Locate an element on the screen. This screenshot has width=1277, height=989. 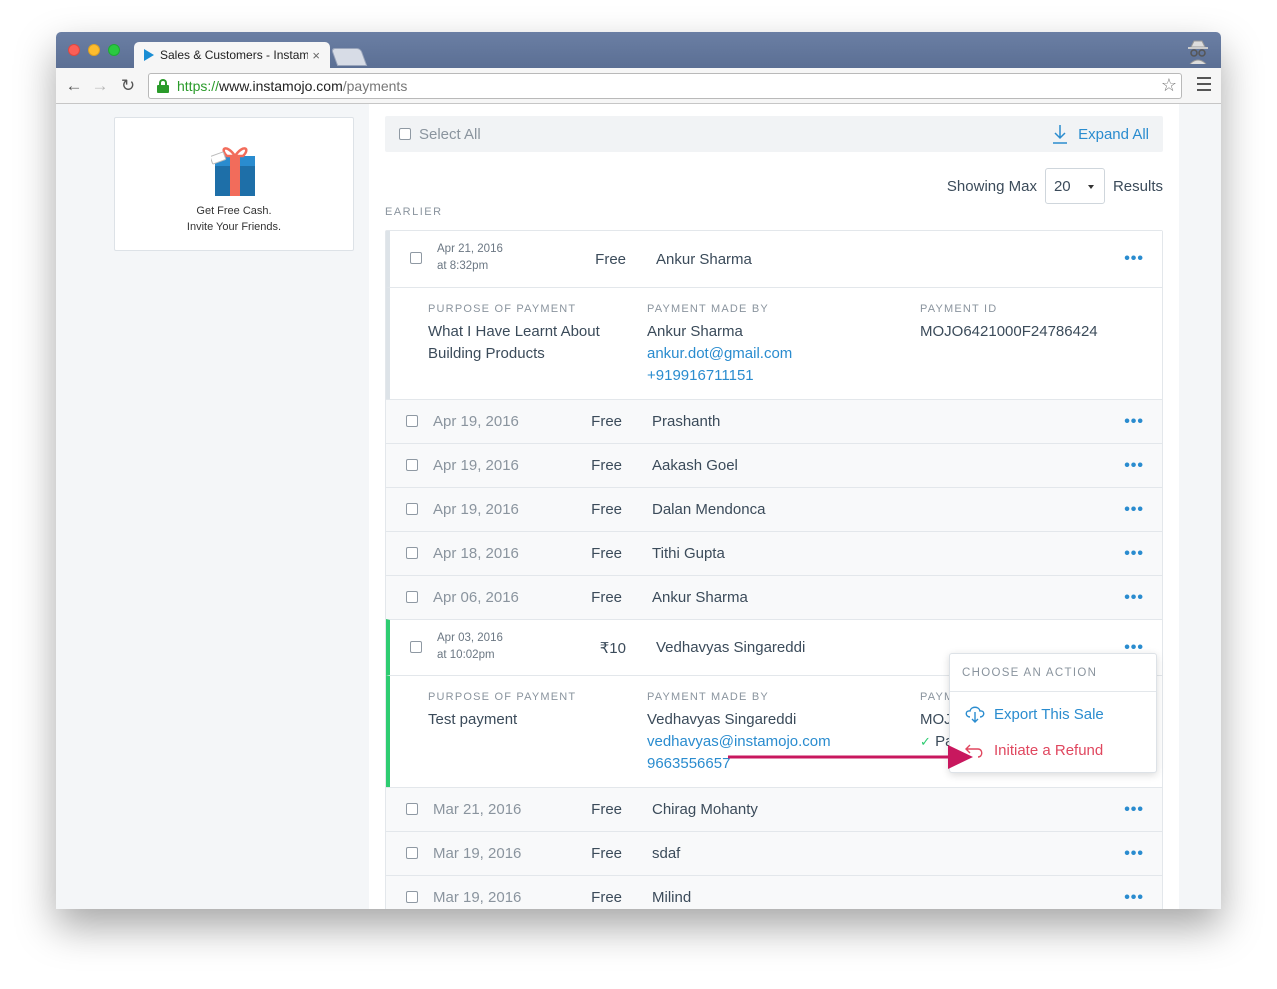
minimize-window-button is located at coordinates (94, 50).